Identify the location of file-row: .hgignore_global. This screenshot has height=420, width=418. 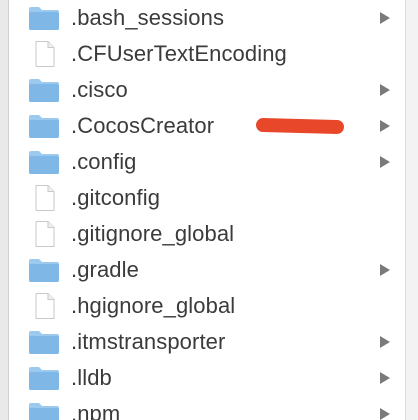
(207, 306).